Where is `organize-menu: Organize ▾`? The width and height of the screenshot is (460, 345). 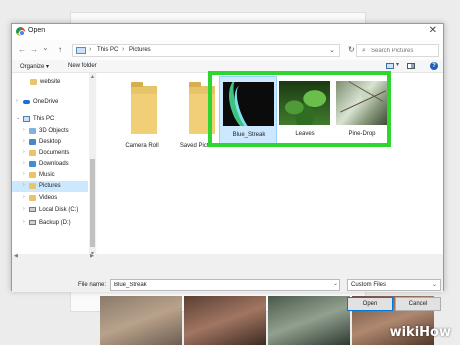
organize-menu: Organize ▾ is located at coordinates (34, 66).